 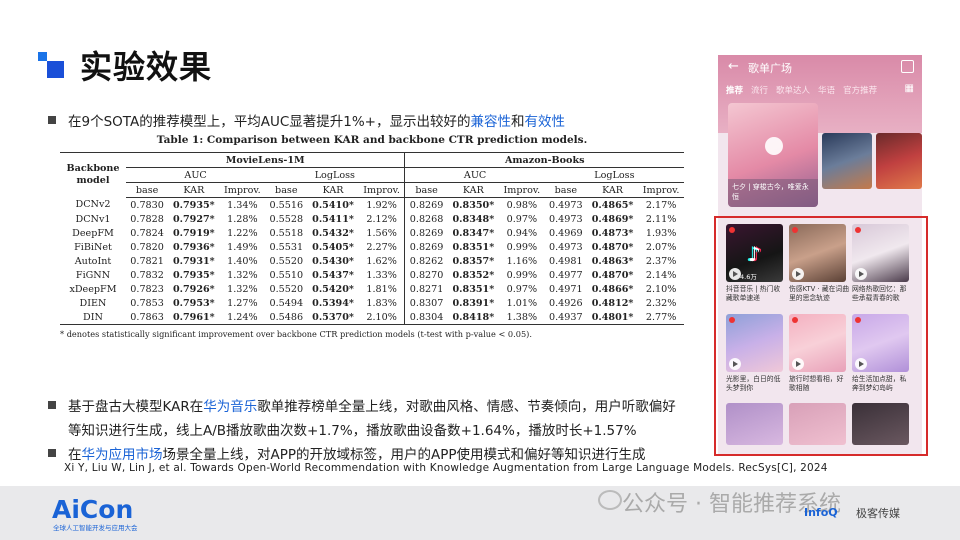 I want to click on table-cell: 1.32%, so click(x=242, y=289).